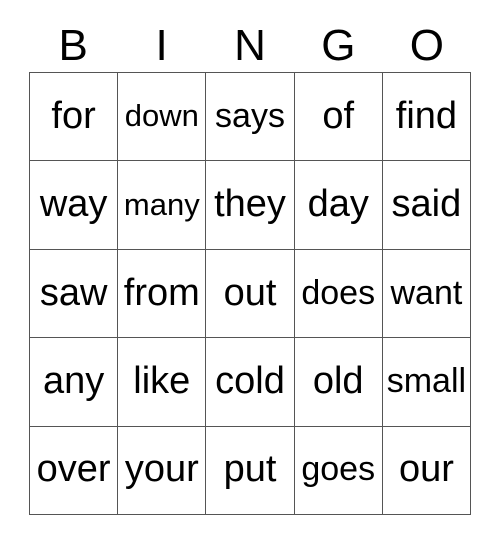 The width and height of the screenshot is (500, 544). I want to click on bingo-header-letter-g: G, so click(338, 45).